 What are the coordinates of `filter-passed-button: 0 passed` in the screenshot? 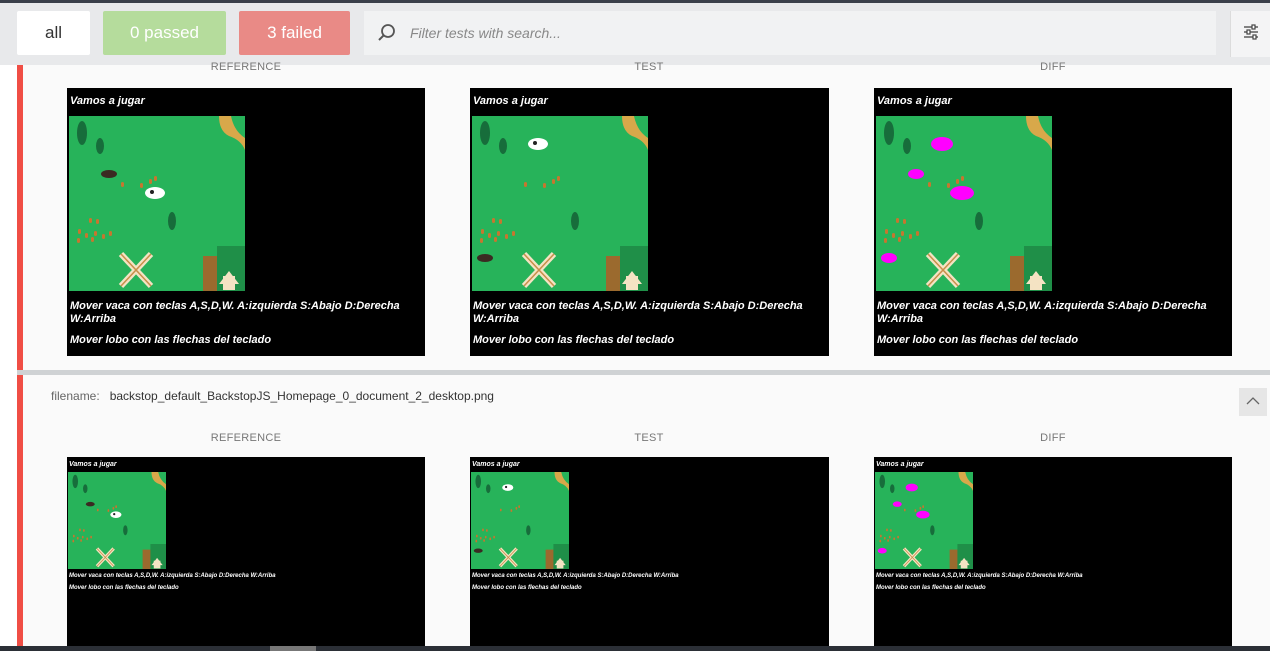 It's located at (164, 33).